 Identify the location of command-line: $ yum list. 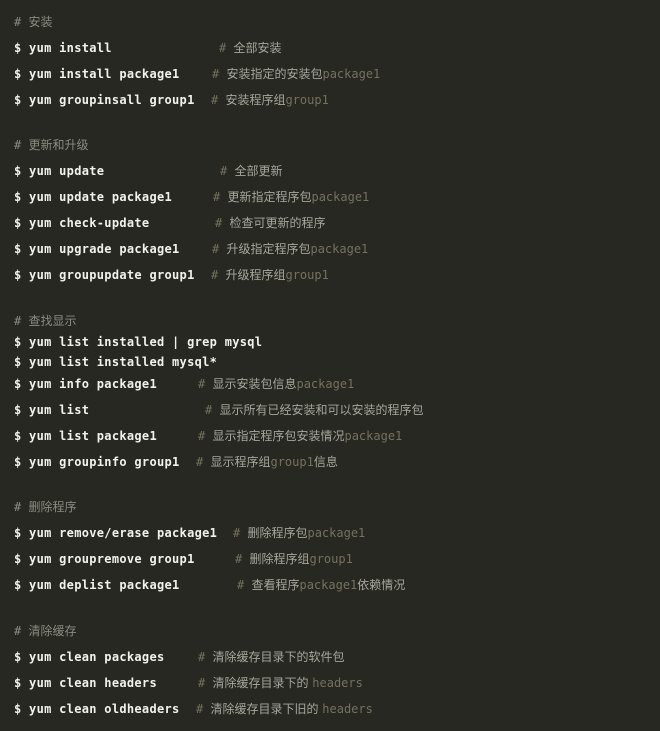
(52, 410).